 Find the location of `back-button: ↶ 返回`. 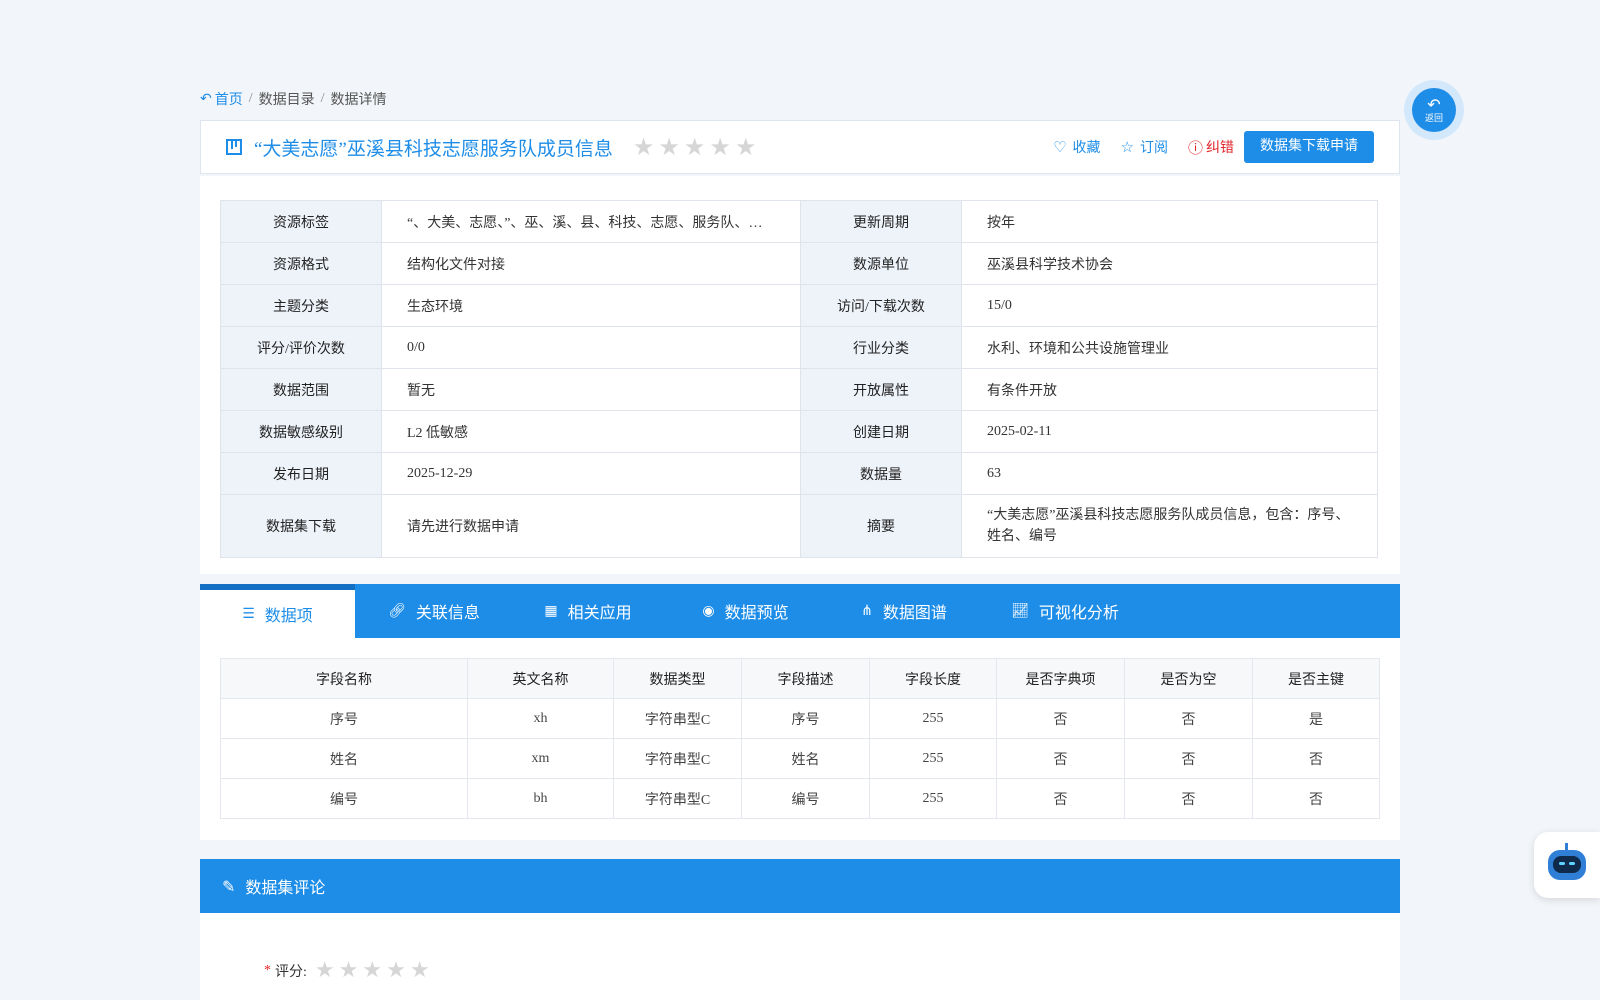

back-button: ↶ 返回 is located at coordinates (1434, 110).